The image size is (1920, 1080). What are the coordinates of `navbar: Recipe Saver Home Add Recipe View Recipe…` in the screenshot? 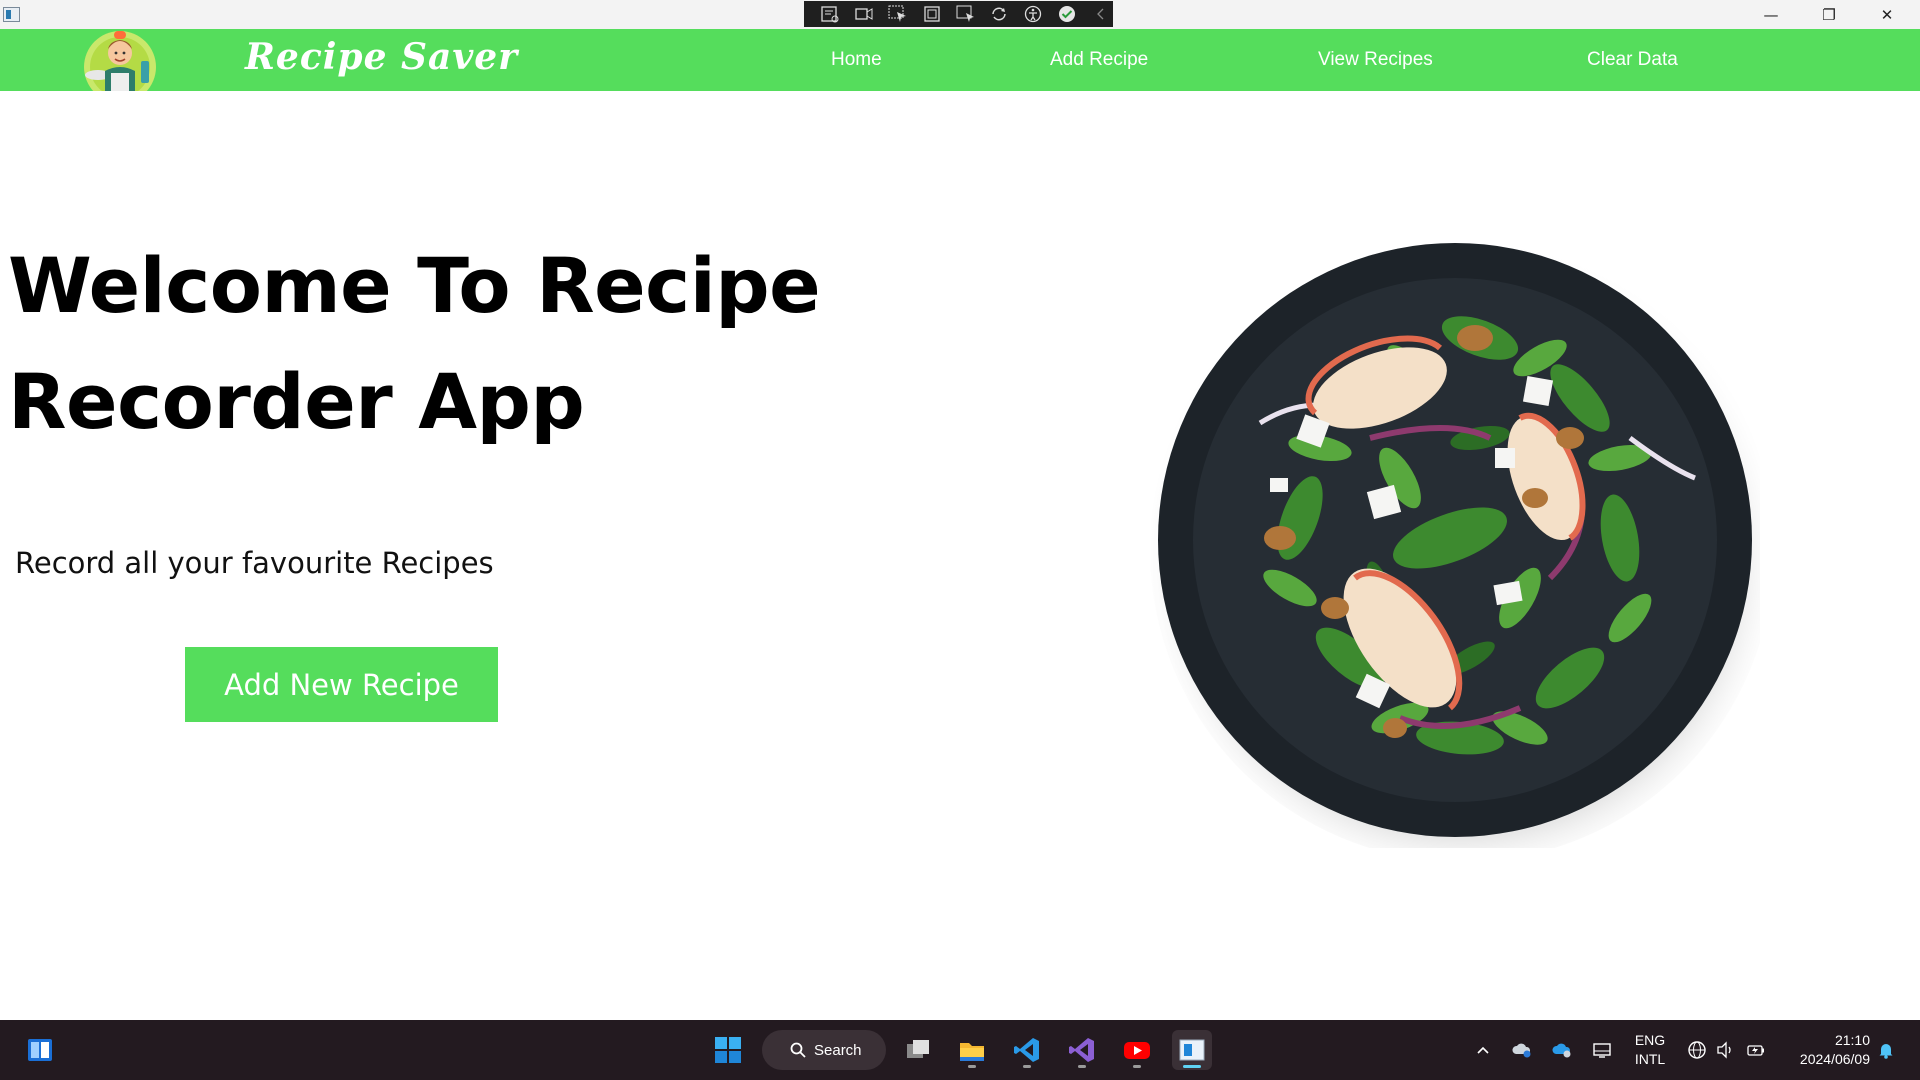 It's located at (960, 66).